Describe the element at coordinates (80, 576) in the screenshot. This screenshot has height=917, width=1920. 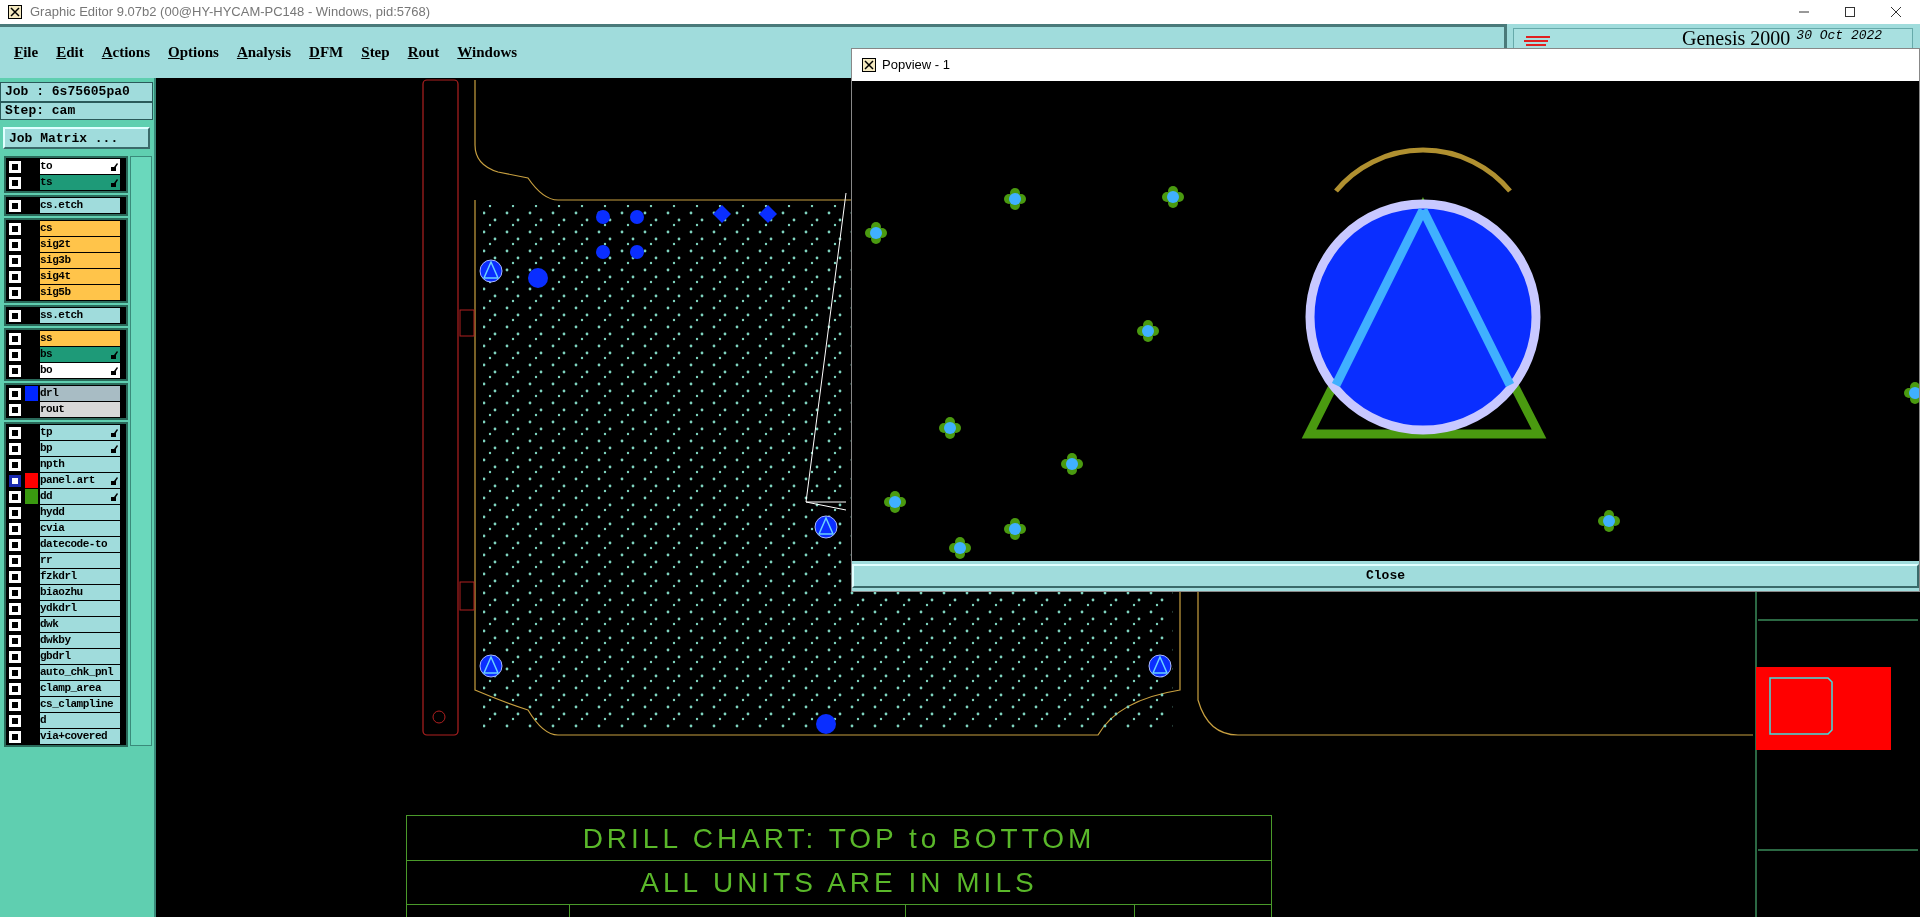
I see `layer-name: fzkdrl` at that location.